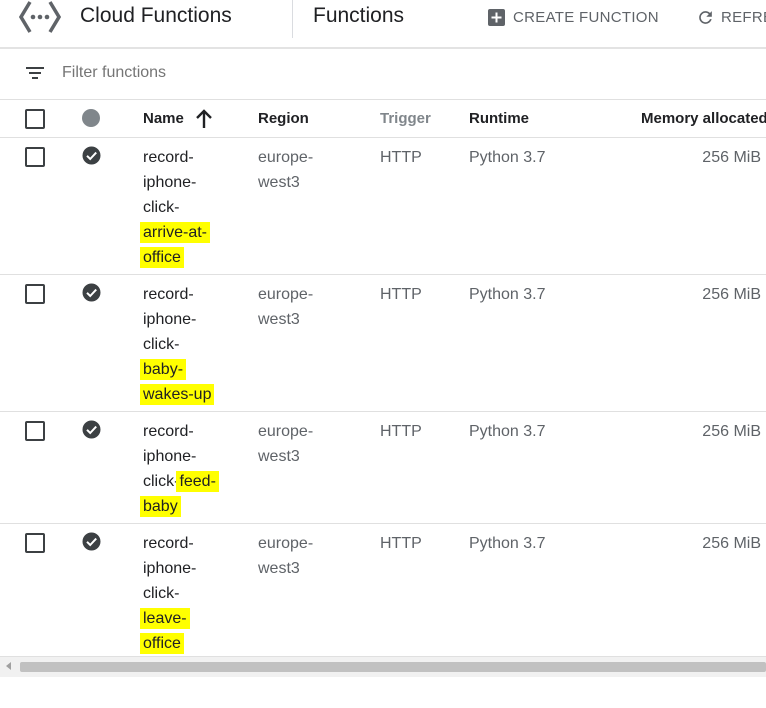  What do you see at coordinates (165, 618) in the screenshot?
I see `highlighted-name-part: leave-` at bounding box center [165, 618].